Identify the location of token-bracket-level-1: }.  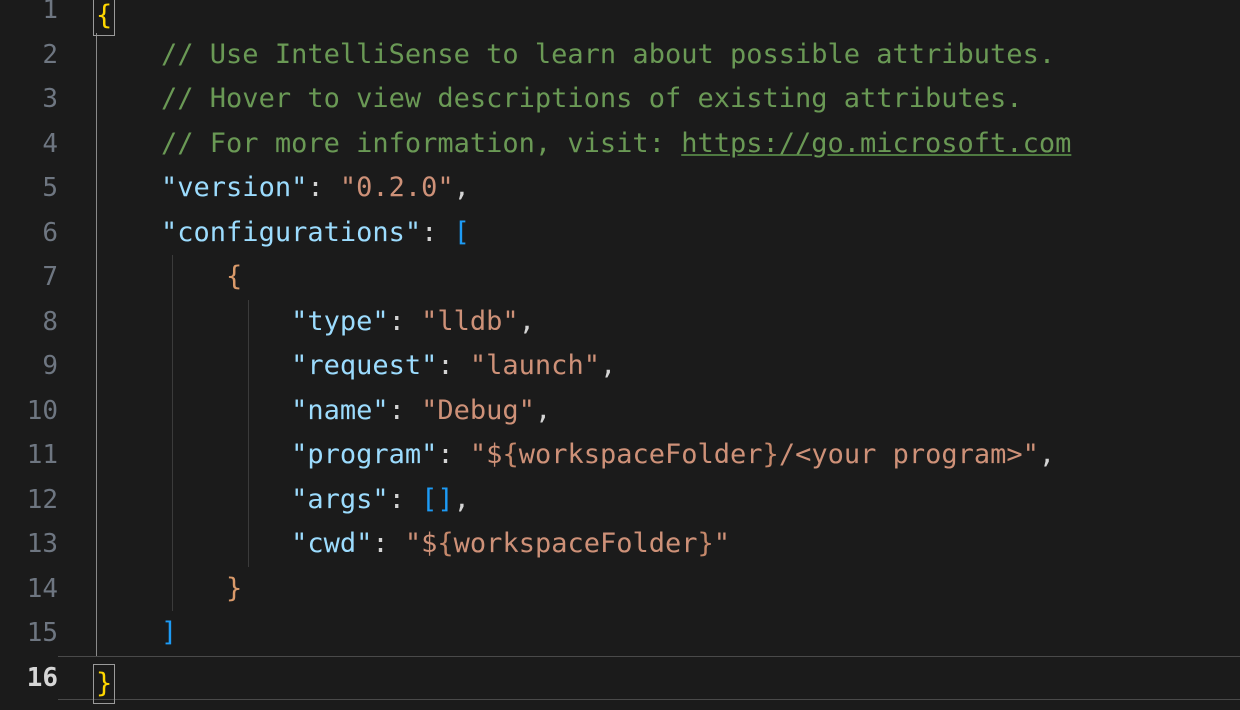
(104, 683).